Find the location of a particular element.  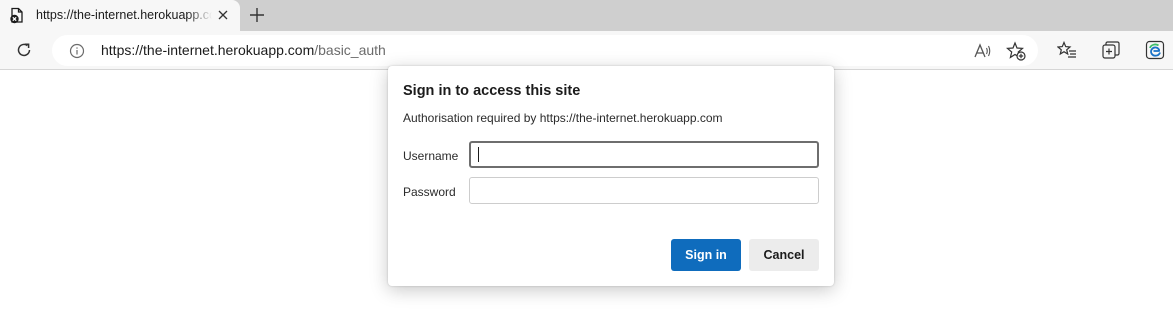

dialog-title: Sign in to access this site is located at coordinates (492, 91).